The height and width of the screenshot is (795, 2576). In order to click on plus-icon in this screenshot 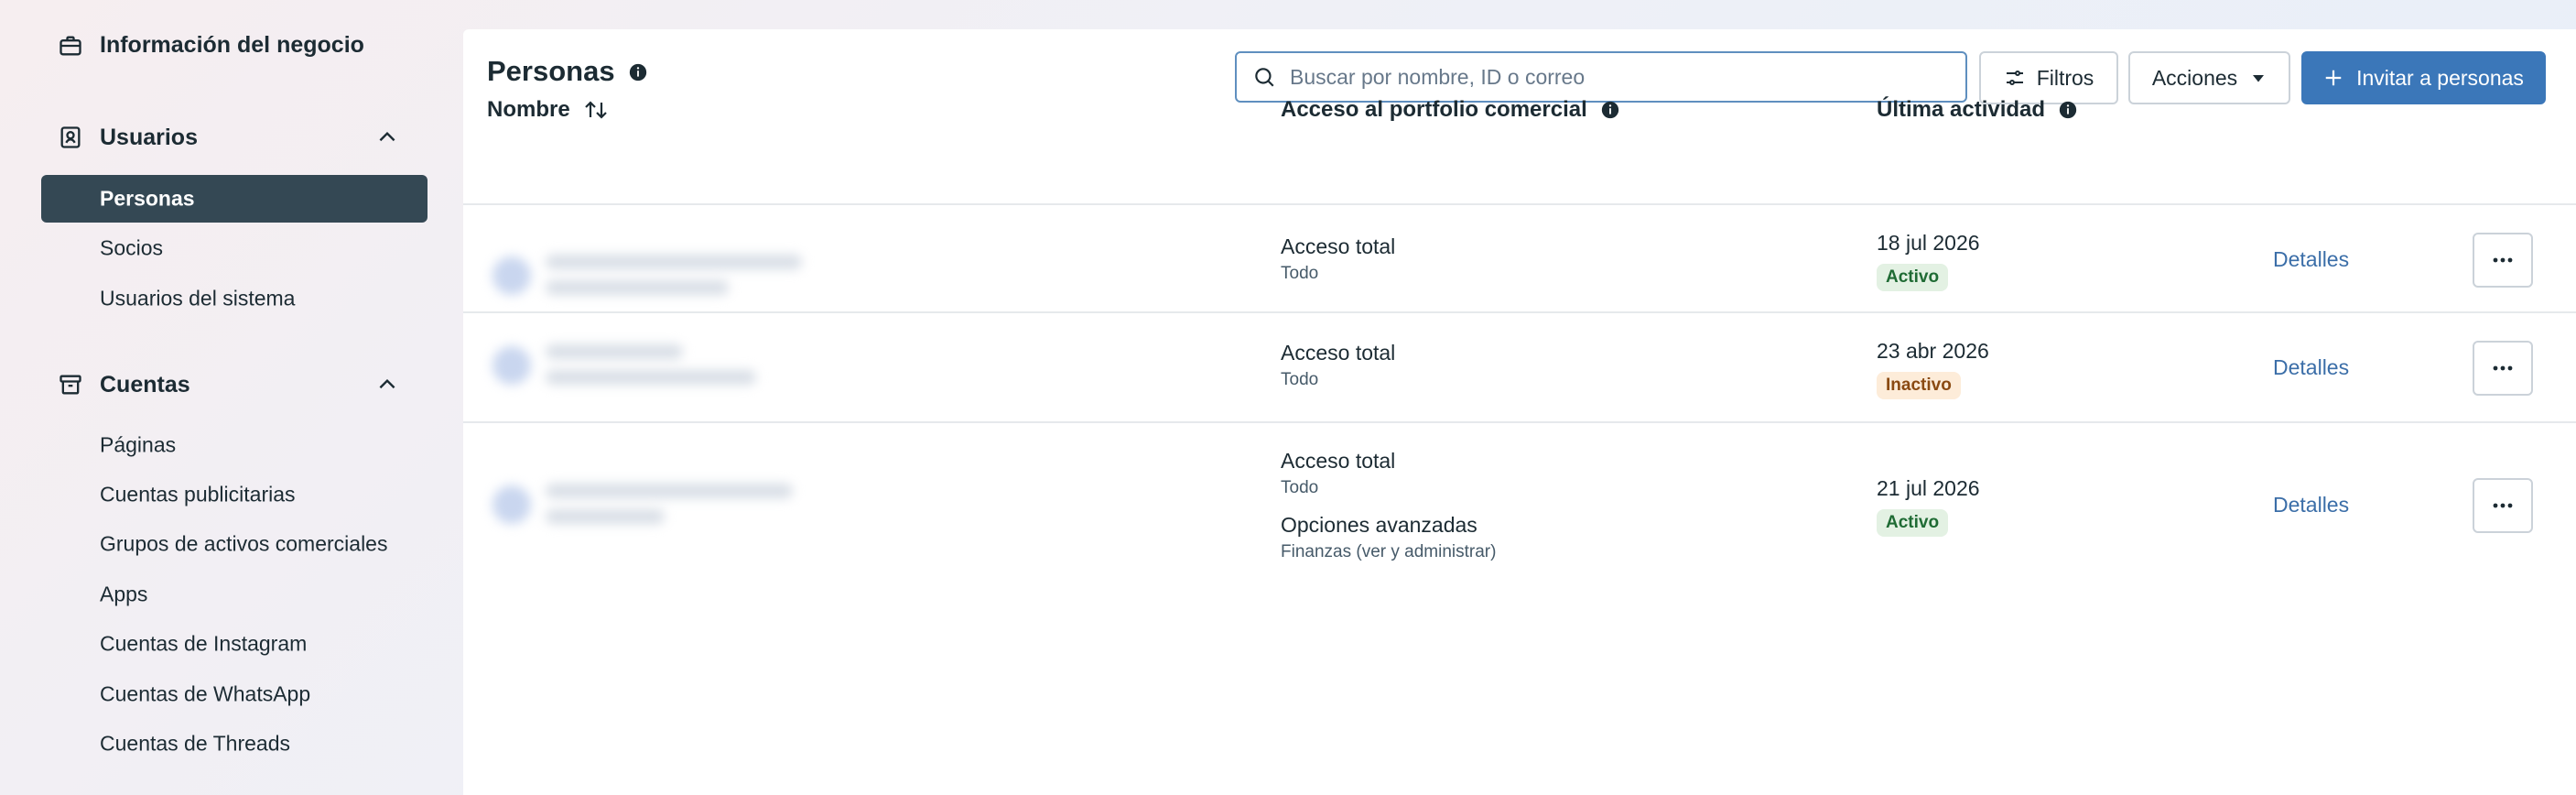, I will do `click(2333, 78)`.